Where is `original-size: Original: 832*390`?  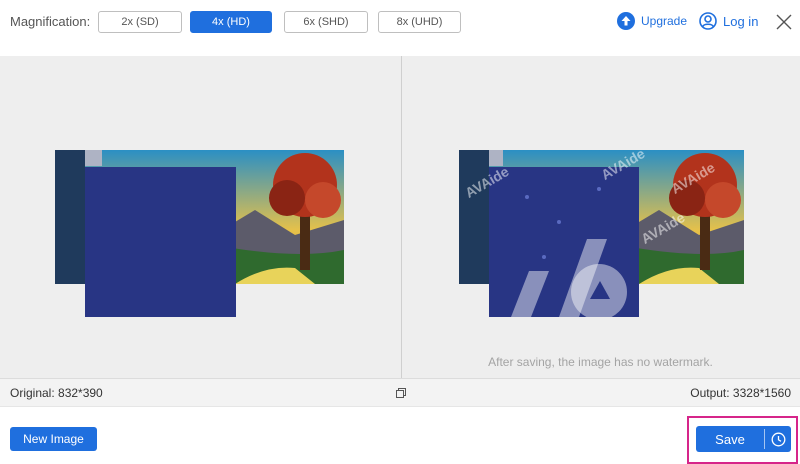 original-size: Original: 832*390 is located at coordinates (56, 393).